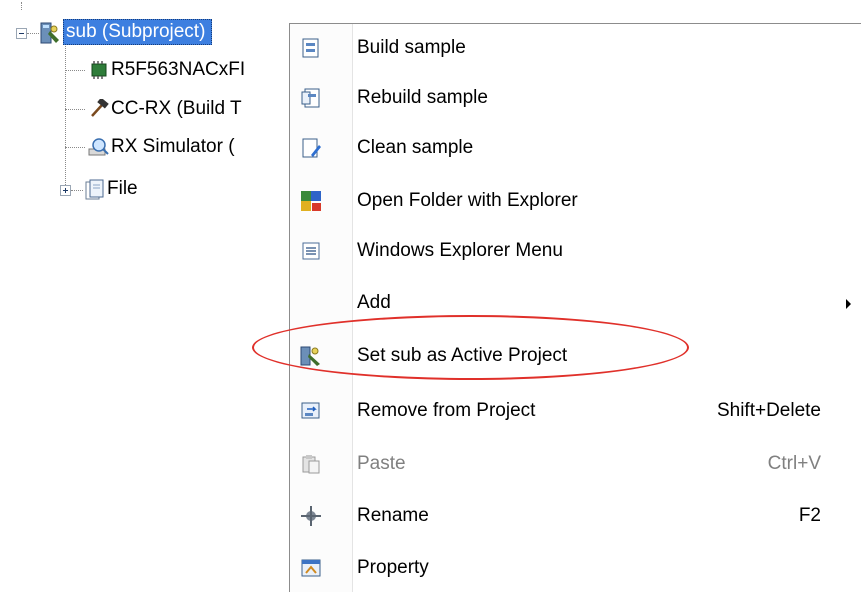  Describe the element at coordinates (311, 201) in the screenshot. I see `open-folder-icon` at that location.